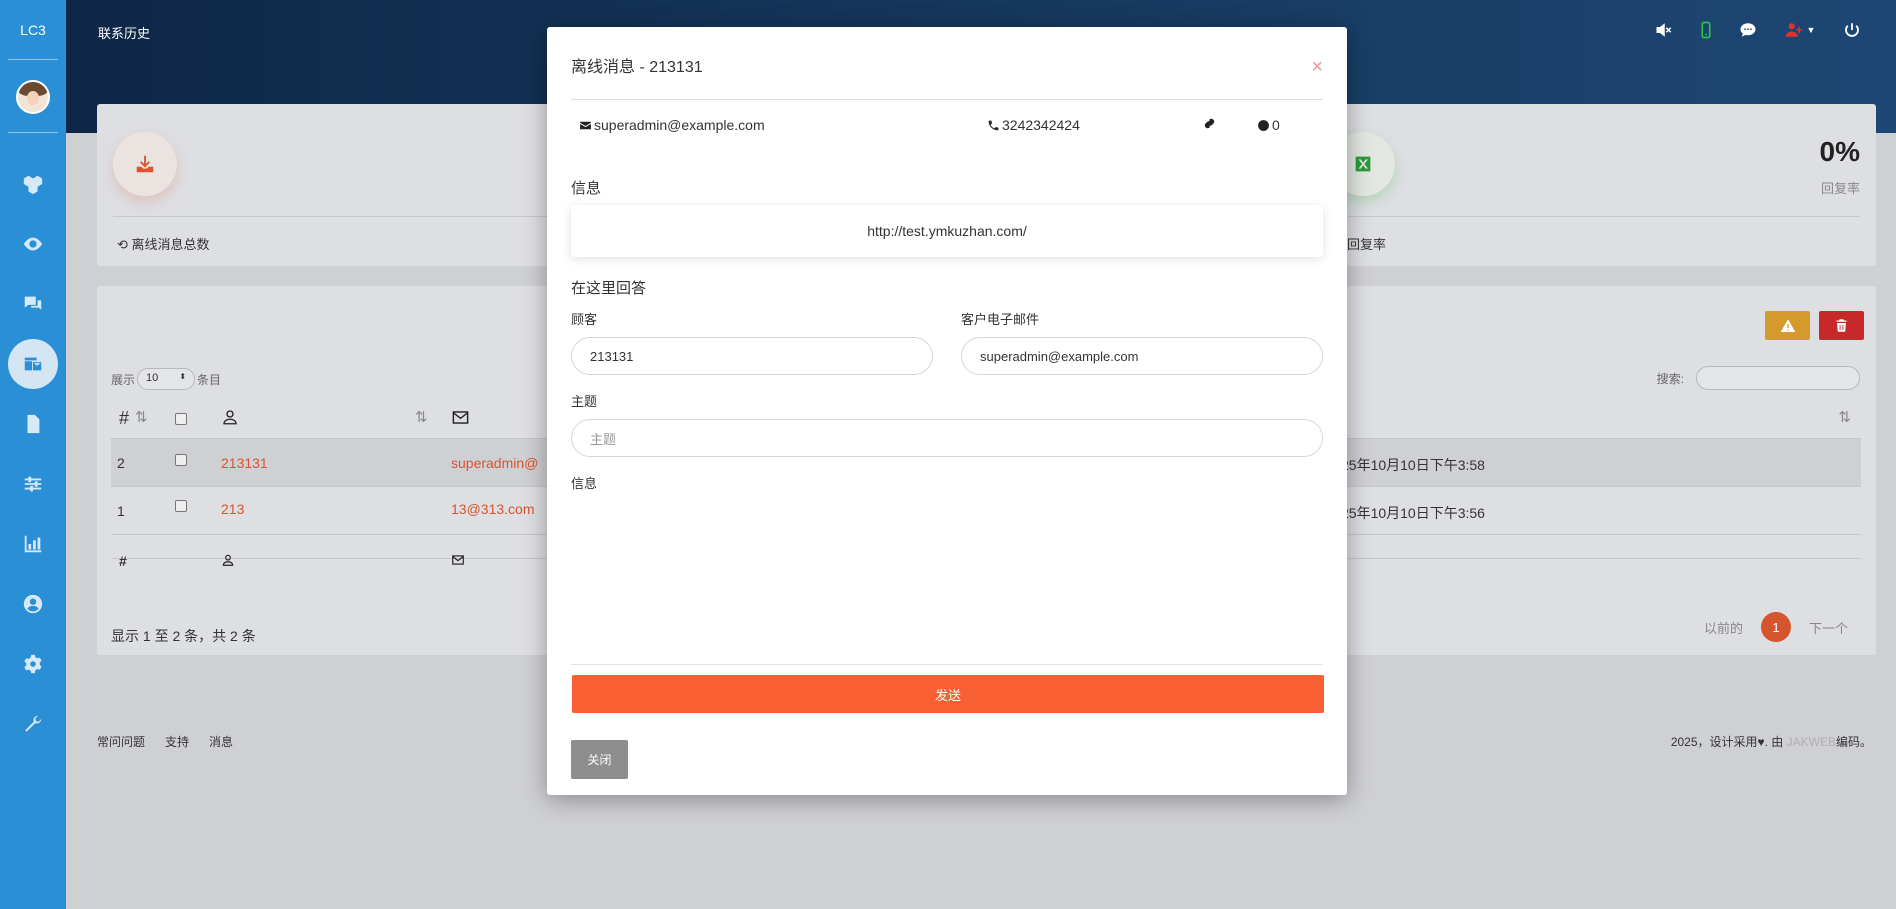  I want to click on message-content: http://test.ymkuzhan.com/, so click(947, 231).